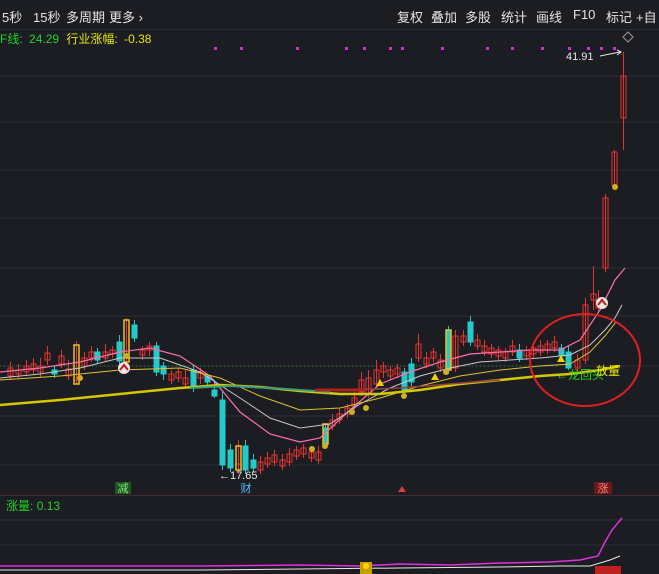  Describe the element at coordinates (444, 16) in the screenshot. I see `overlay-button: 叠加` at that location.